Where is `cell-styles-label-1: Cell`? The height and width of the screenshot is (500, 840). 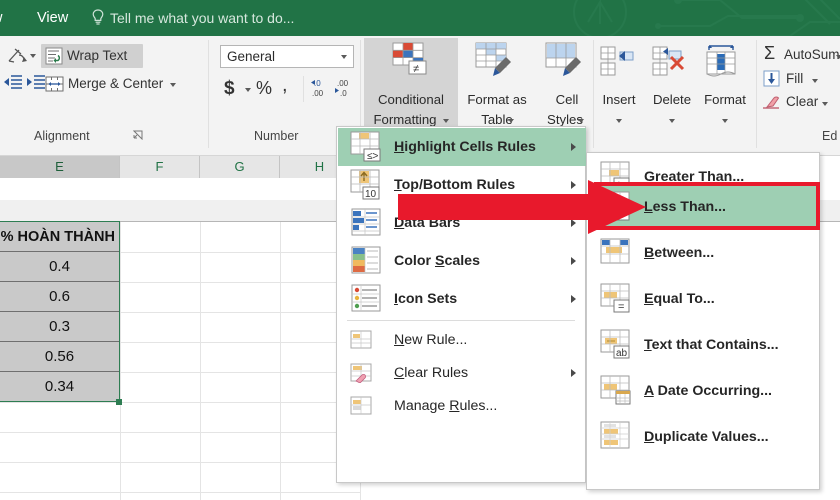
cell-styles-label-1: Cell is located at coordinates (567, 99).